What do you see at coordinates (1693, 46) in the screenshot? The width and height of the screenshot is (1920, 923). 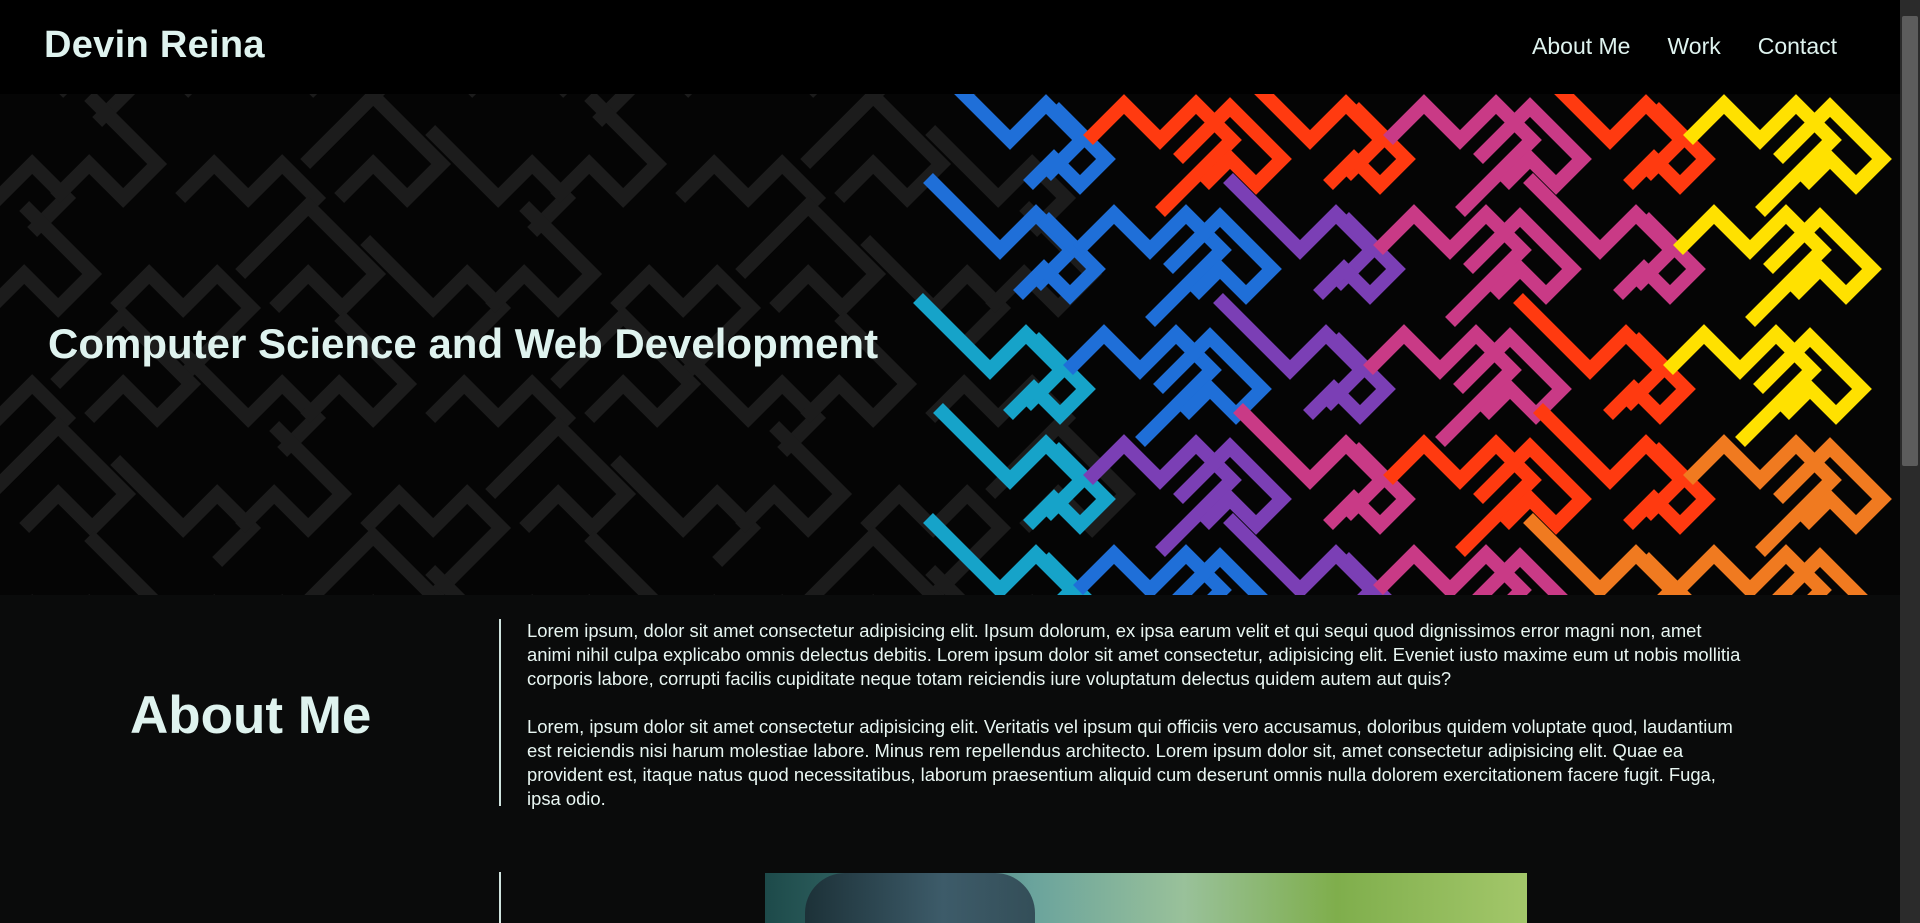 I see `nav-link-work: Work` at bounding box center [1693, 46].